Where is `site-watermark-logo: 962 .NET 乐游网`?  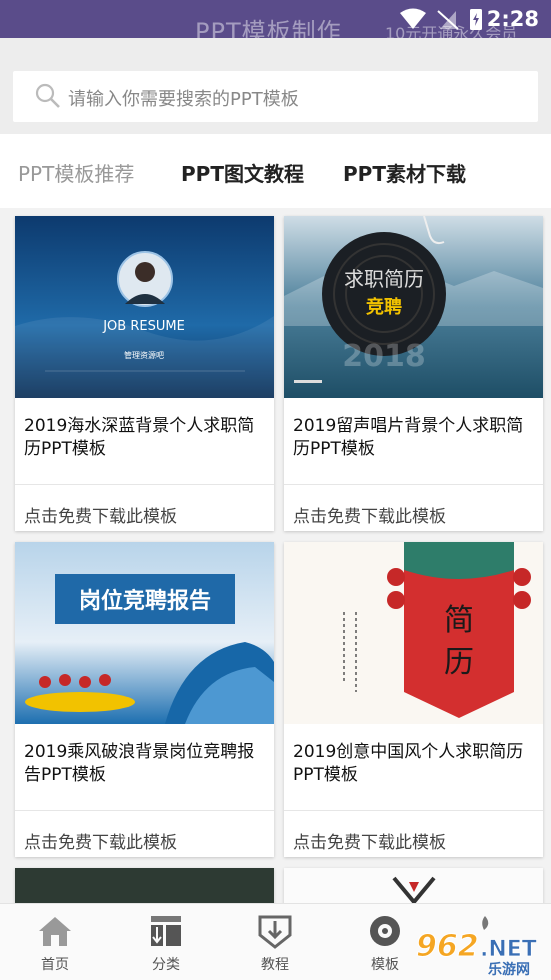 site-watermark-logo: 962 .NET 乐游网 is located at coordinates (476, 946).